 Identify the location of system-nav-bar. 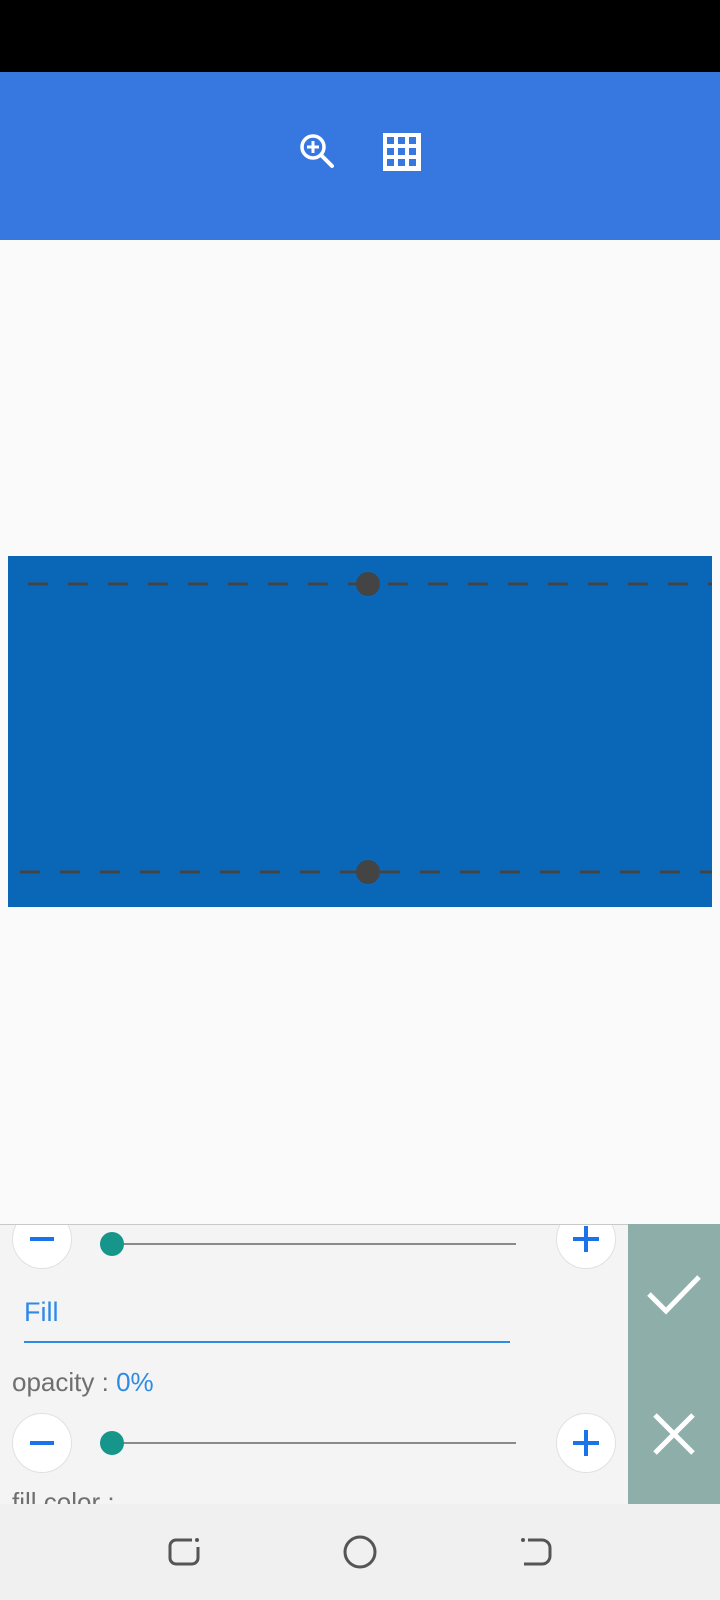
(360, 1552).